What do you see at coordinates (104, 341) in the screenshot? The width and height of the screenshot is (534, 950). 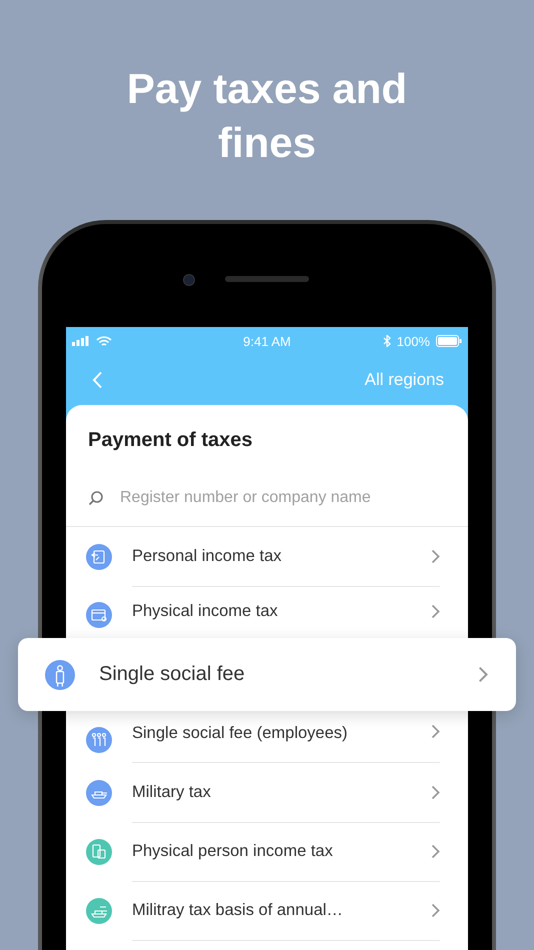 I see `wifi-icon` at bounding box center [104, 341].